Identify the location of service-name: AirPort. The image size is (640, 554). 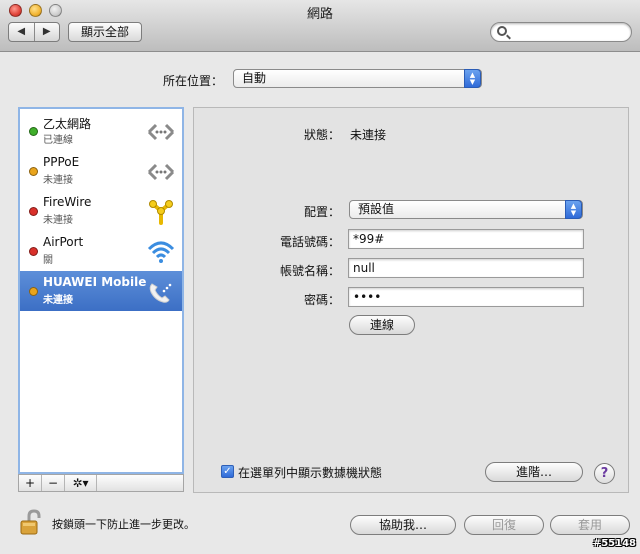
(63, 242).